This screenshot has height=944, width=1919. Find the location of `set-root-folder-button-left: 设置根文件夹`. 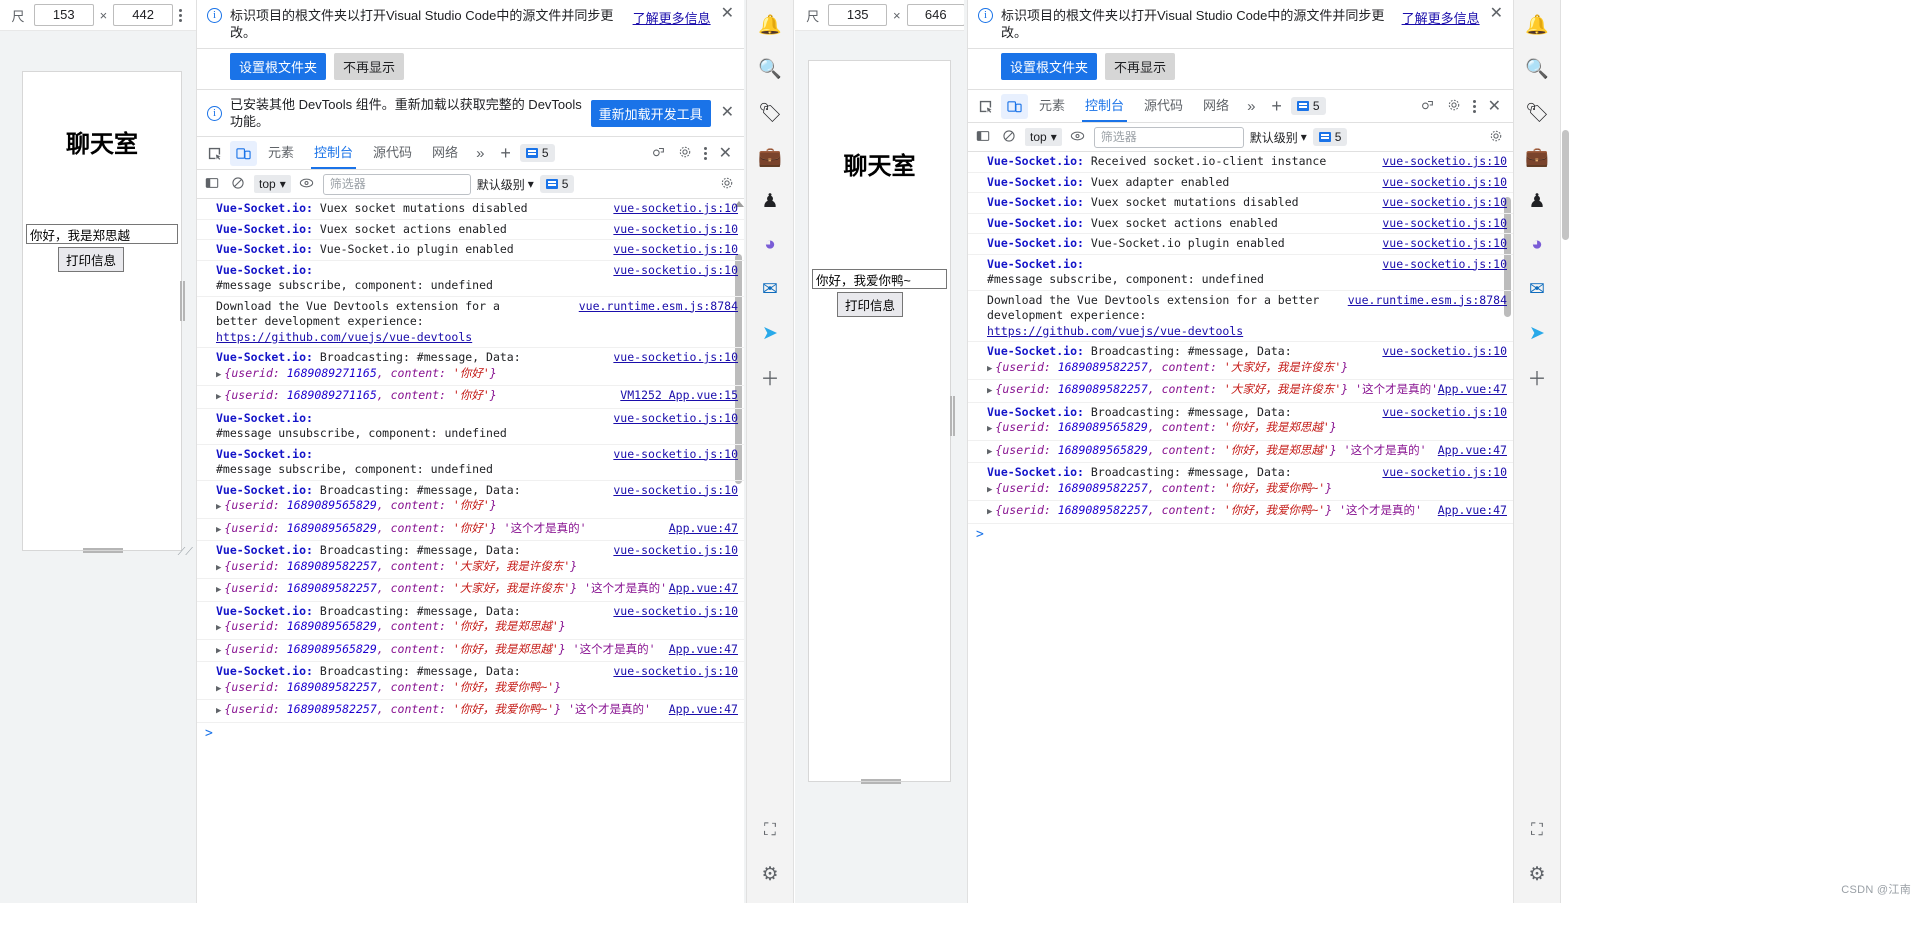

set-root-folder-button-left: 设置根文件夹 is located at coordinates (278, 66).